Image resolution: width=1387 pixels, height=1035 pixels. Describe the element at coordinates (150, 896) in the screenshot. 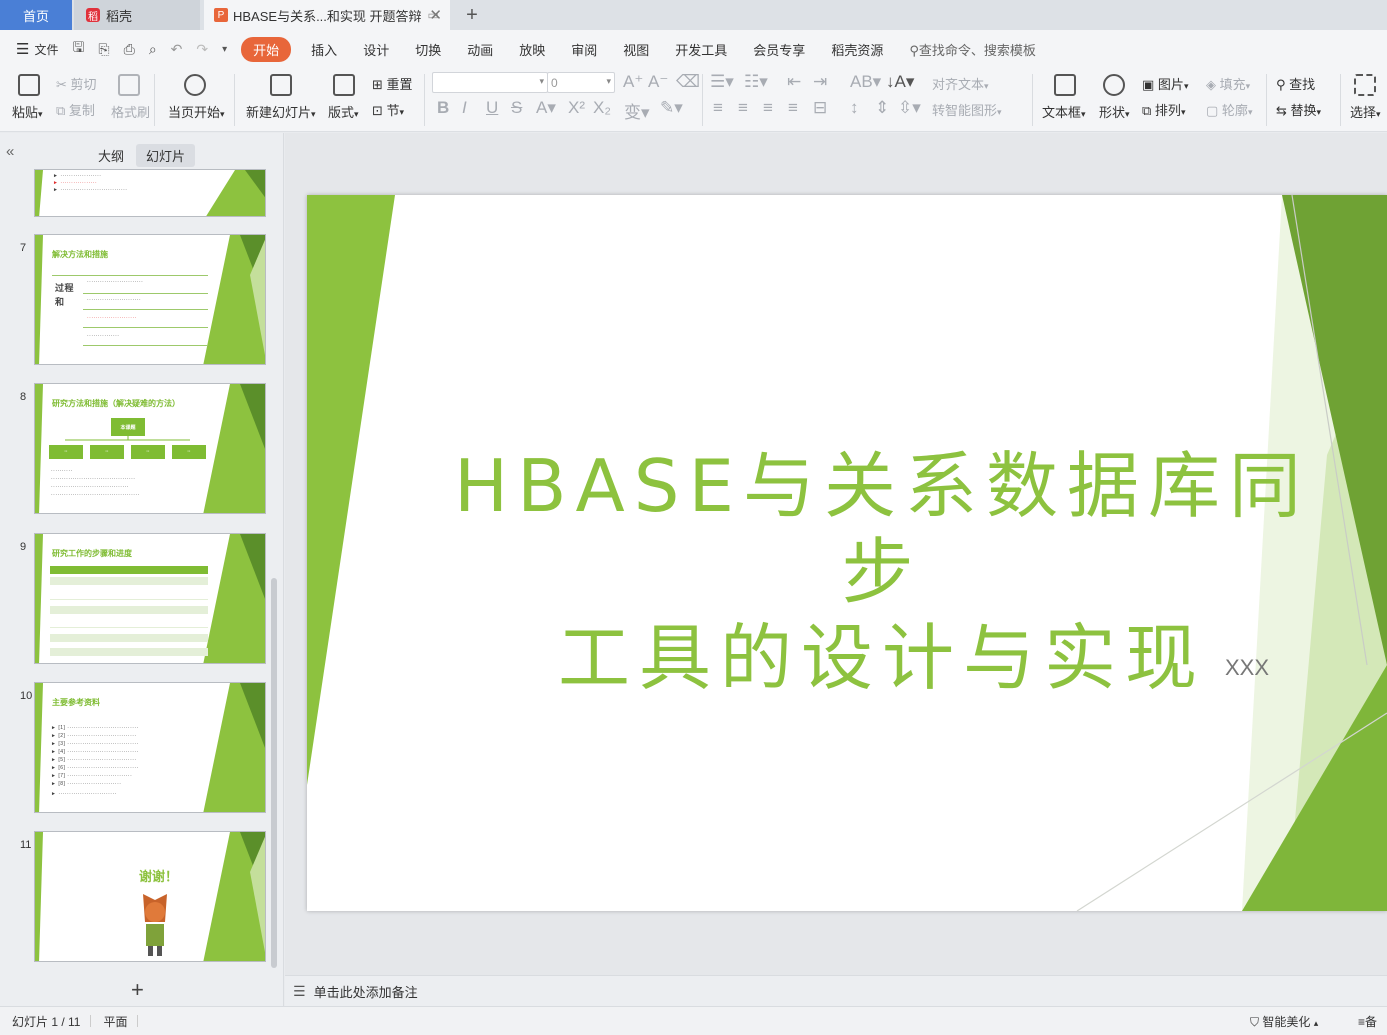

I see `slide-thumbnail-11: 谢谢！` at that location.